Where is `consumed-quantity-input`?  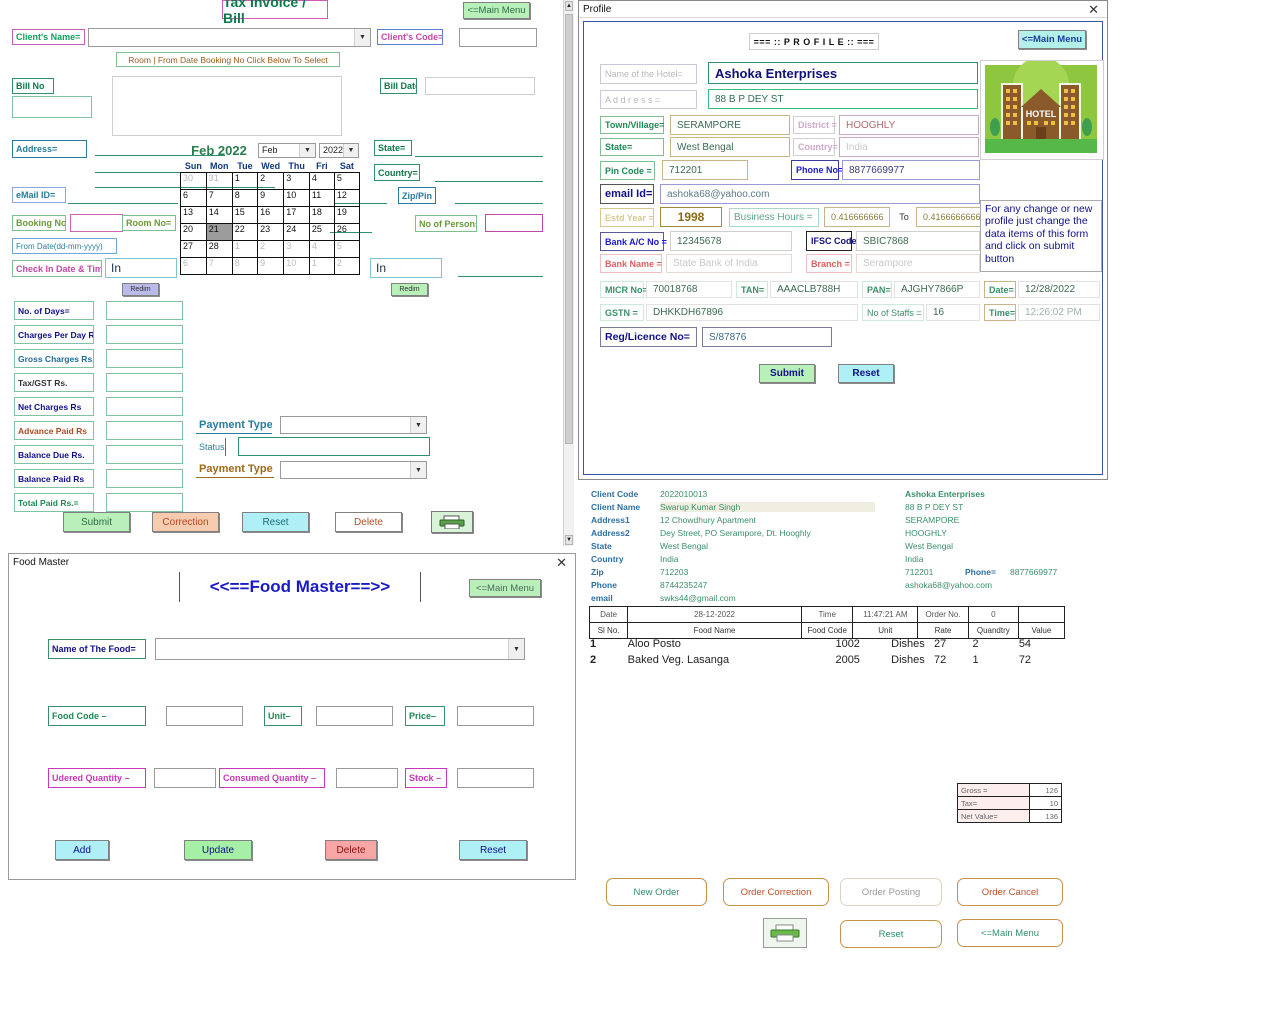
consumed-quantity-input is located at coordinates (367, 778).